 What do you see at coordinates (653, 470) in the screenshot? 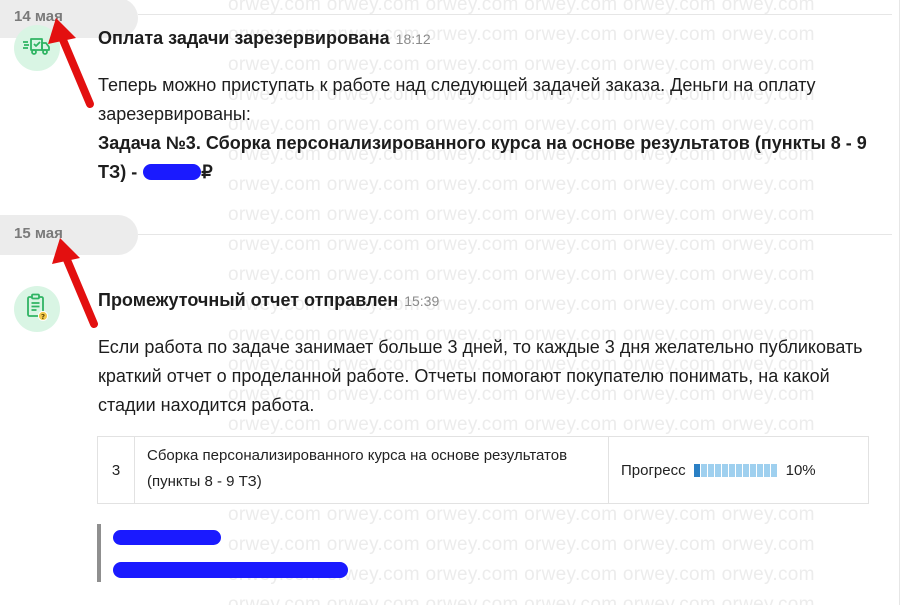
I see `progress-label: Прогресс` at bounding box center [653, 470].